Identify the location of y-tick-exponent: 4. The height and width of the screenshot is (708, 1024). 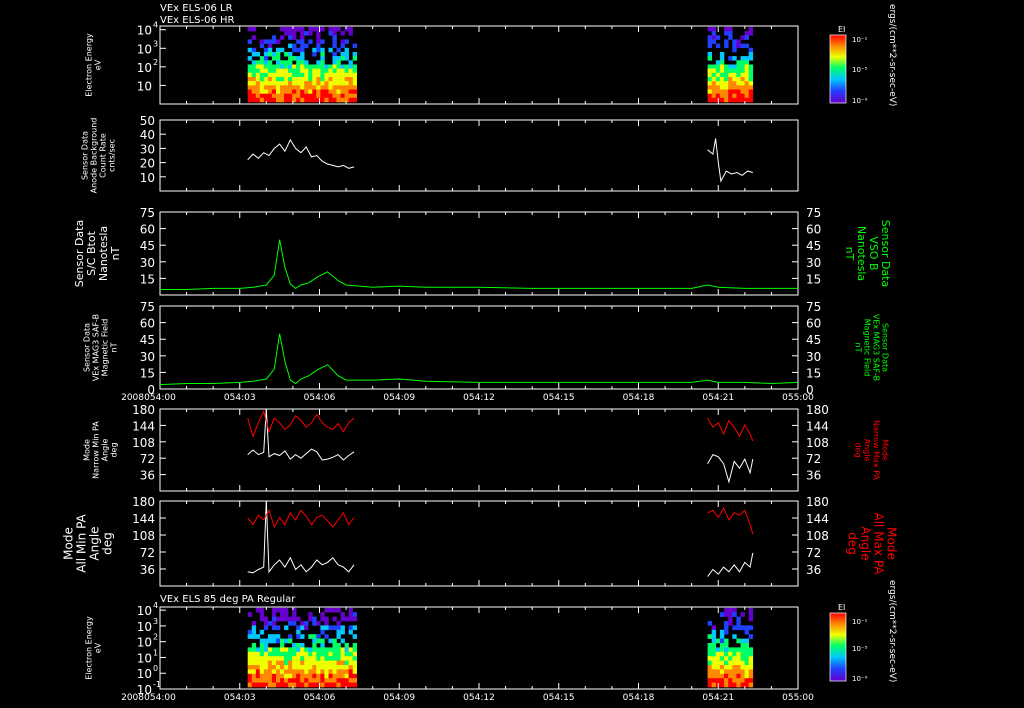
(155, 605).